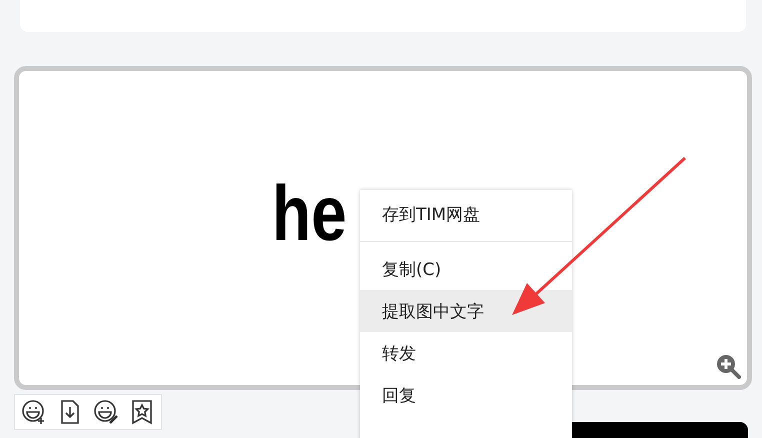  Describe the element at coordinates (466, 353) in the screenshot. I see `menu-item: 转发` at that location.